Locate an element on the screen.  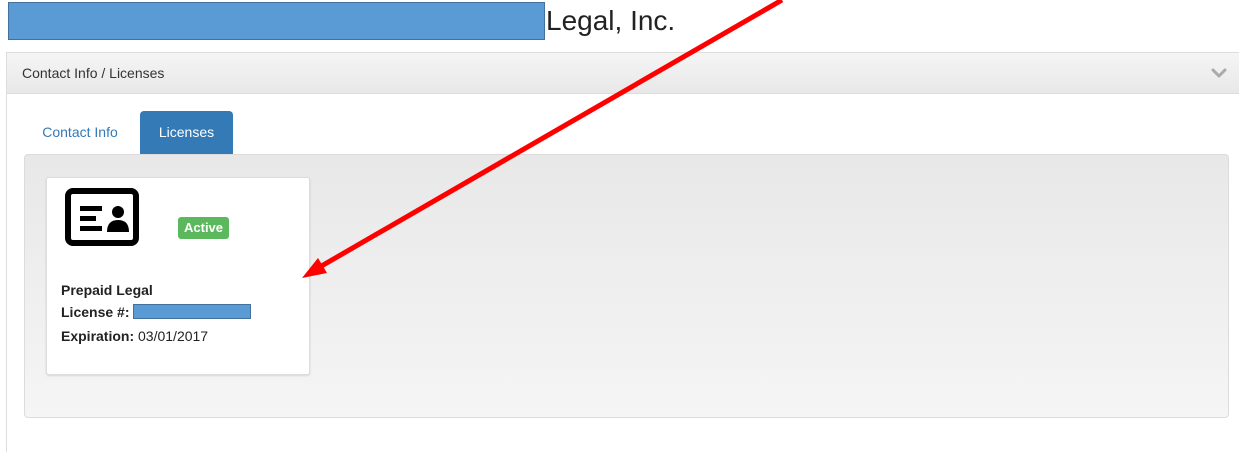
panel-heading: Contact Info / Licenses is located at coordinates (623, 73).